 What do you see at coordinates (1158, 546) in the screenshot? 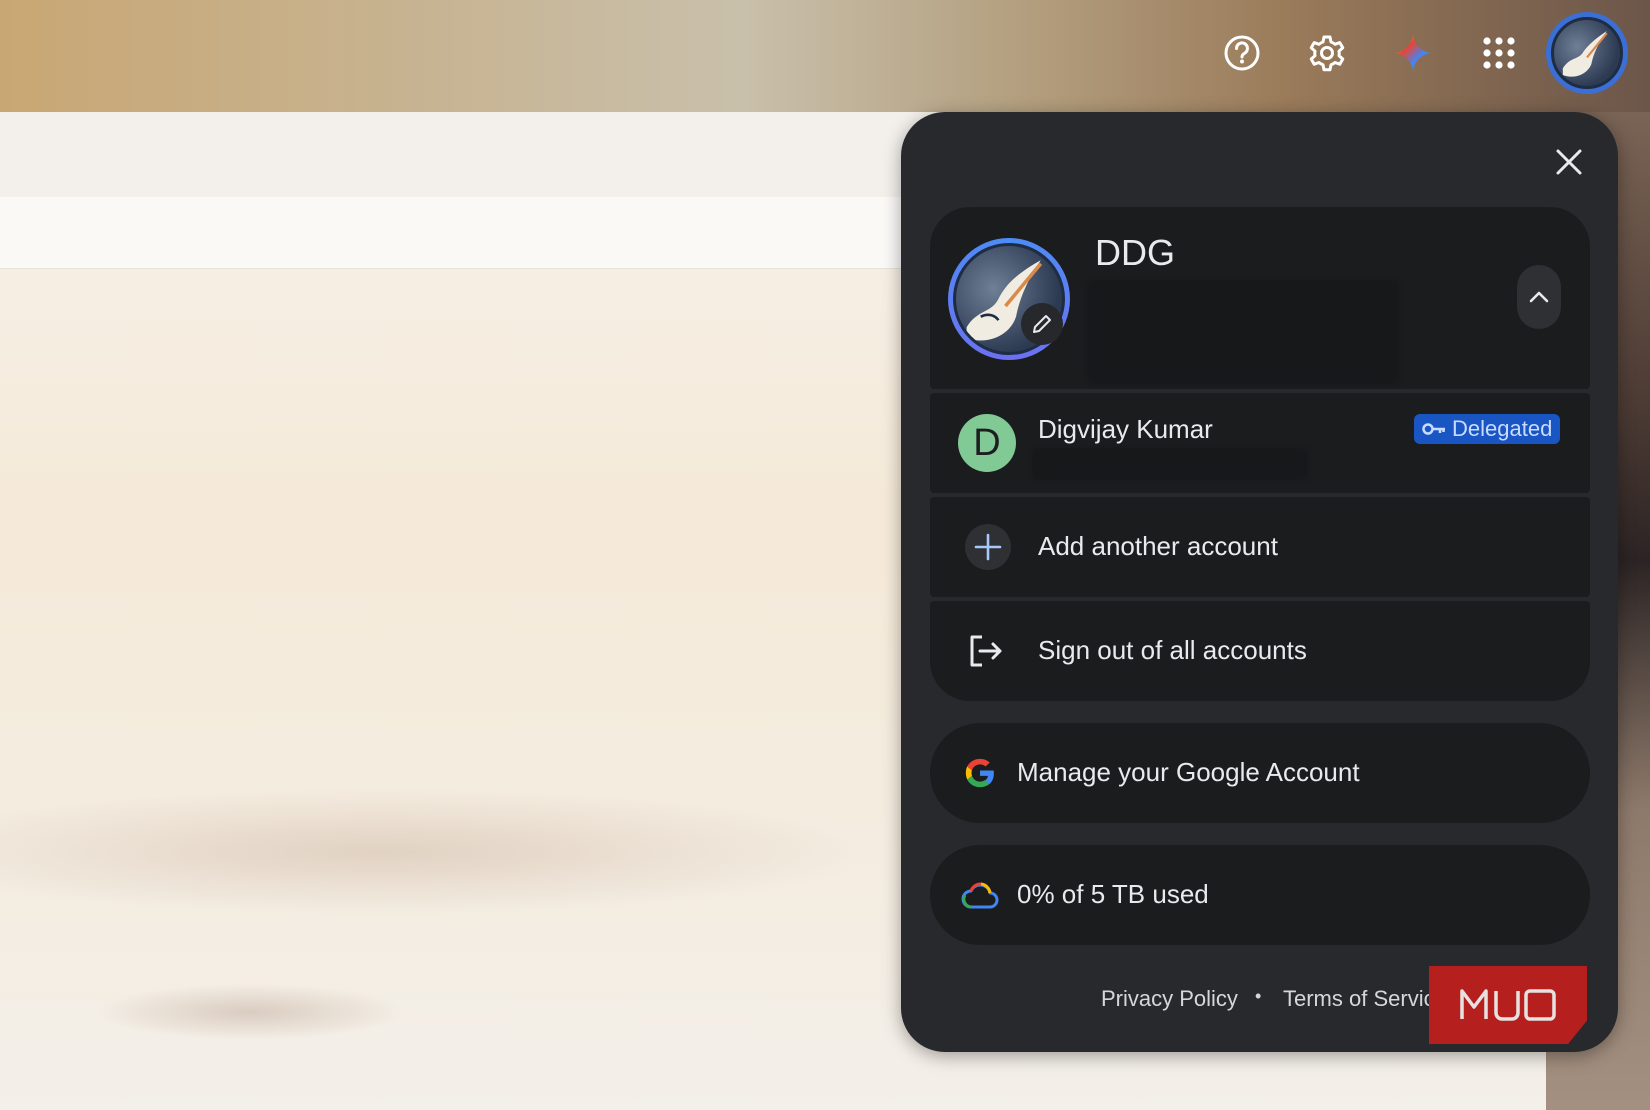
I see `add-account-label: Add another account` at bounding box center [1158, 546].